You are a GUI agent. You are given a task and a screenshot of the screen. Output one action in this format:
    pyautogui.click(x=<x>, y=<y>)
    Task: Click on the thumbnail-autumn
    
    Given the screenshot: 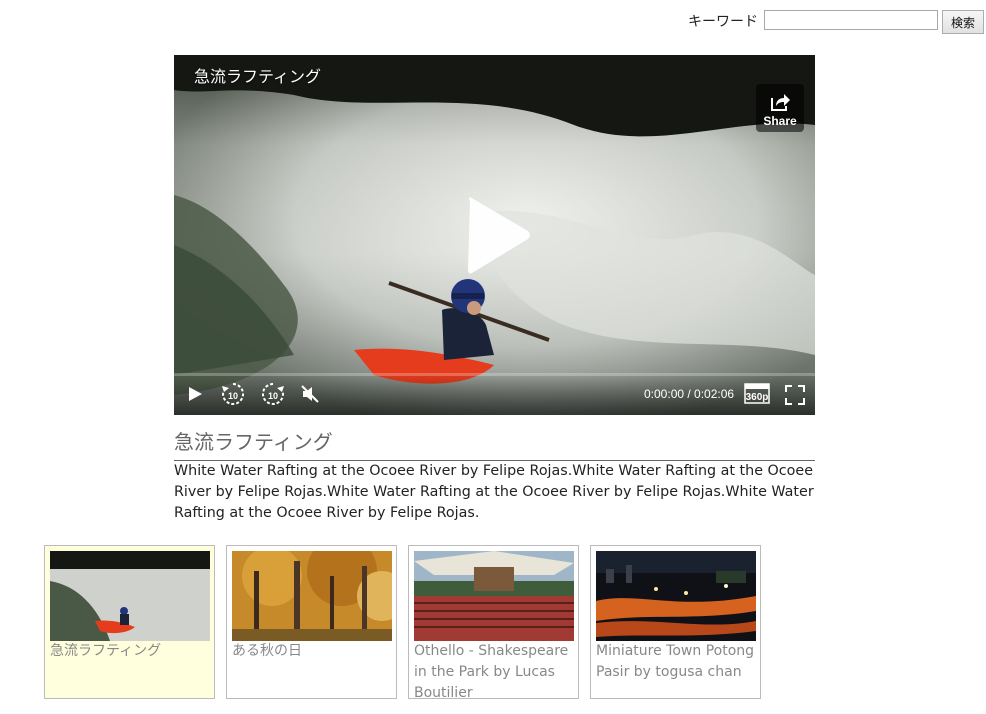 What is the action you would take?
    pyautogui.click(x=312, y=596)
    